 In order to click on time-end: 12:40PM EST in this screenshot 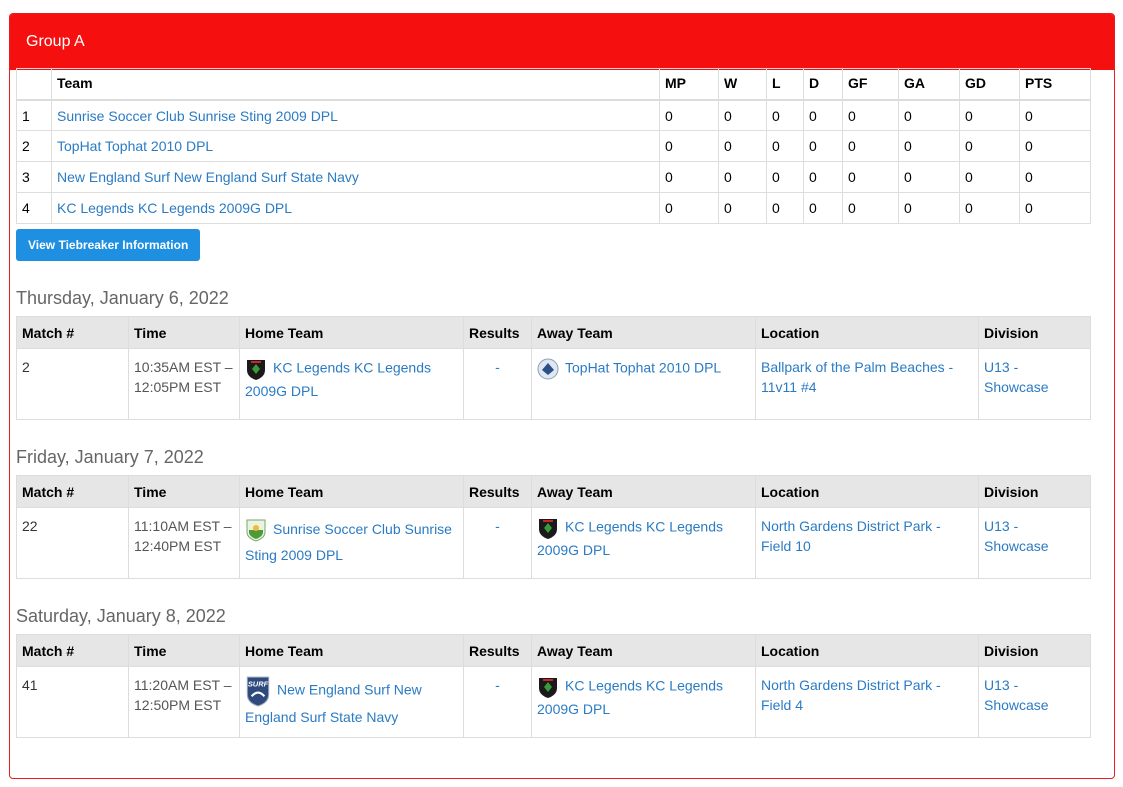, I will do `click(178, 546)`.